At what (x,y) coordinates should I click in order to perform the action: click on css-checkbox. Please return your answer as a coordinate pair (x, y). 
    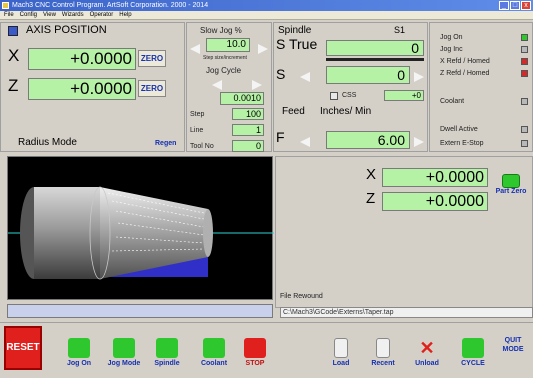
    Looking at the image, I should click on (334, 96).